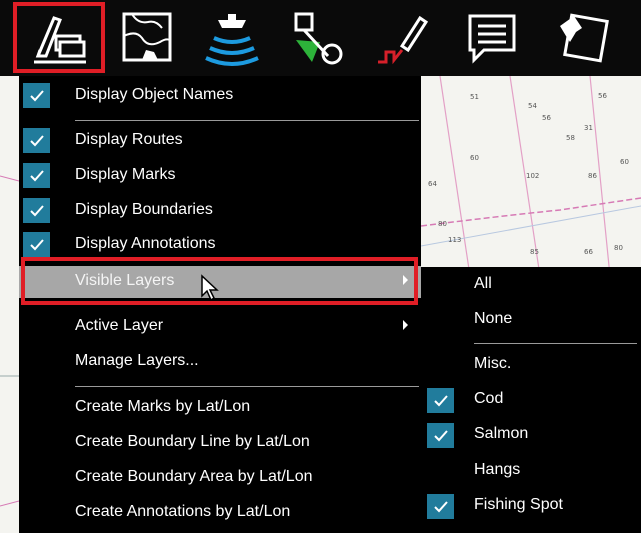 The width and height of the screenshot is (641, 533). What do you see at coordinates (220, 176) in the screenshot?
I see `menu-item-display-marks: Display Marks` at bounding box center [220, 176].